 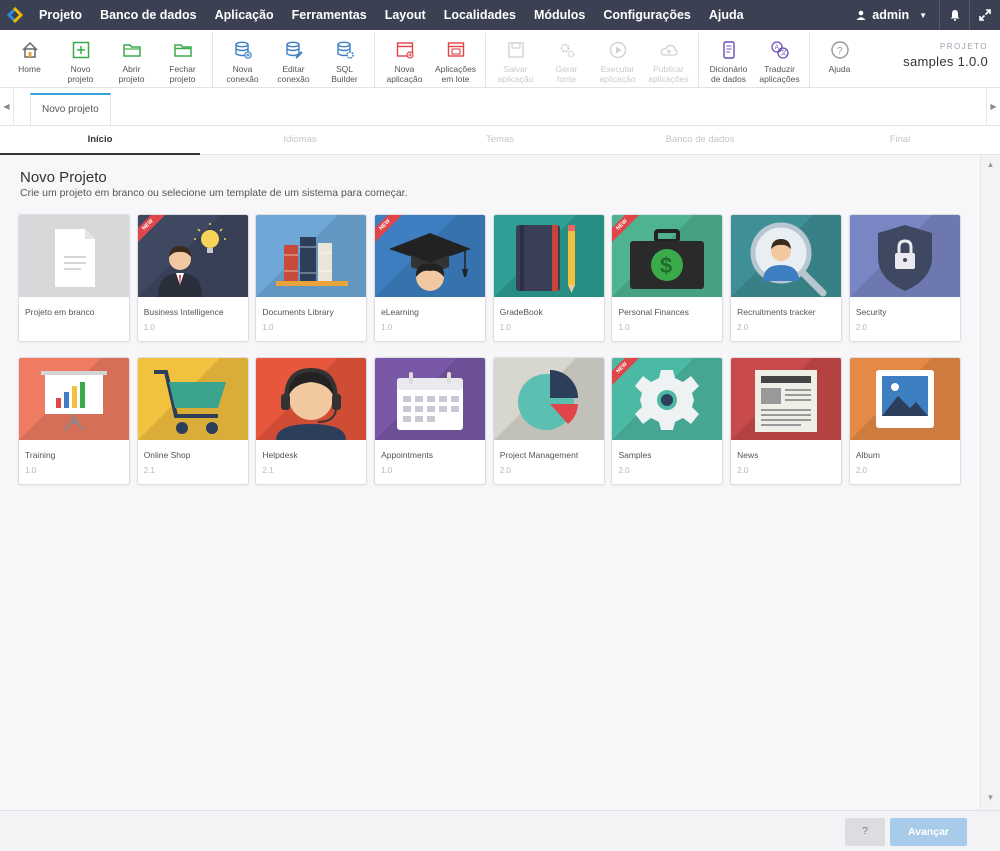 What do you see at coordinates (405, 50) in the screenshot?
I see `window-add-icon` at bounding box center [405, 50].